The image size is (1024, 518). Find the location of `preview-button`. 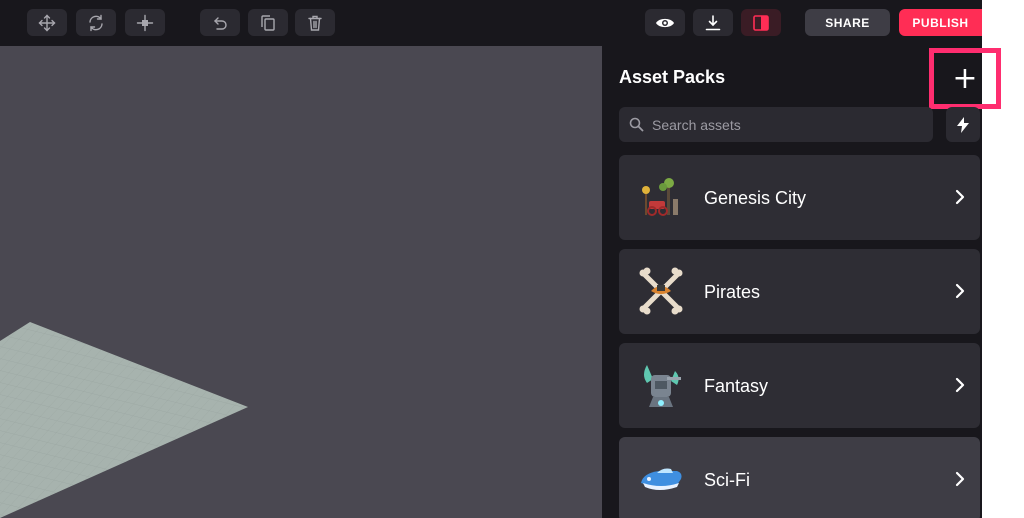

preview-button is located at coordinates (665, 22).